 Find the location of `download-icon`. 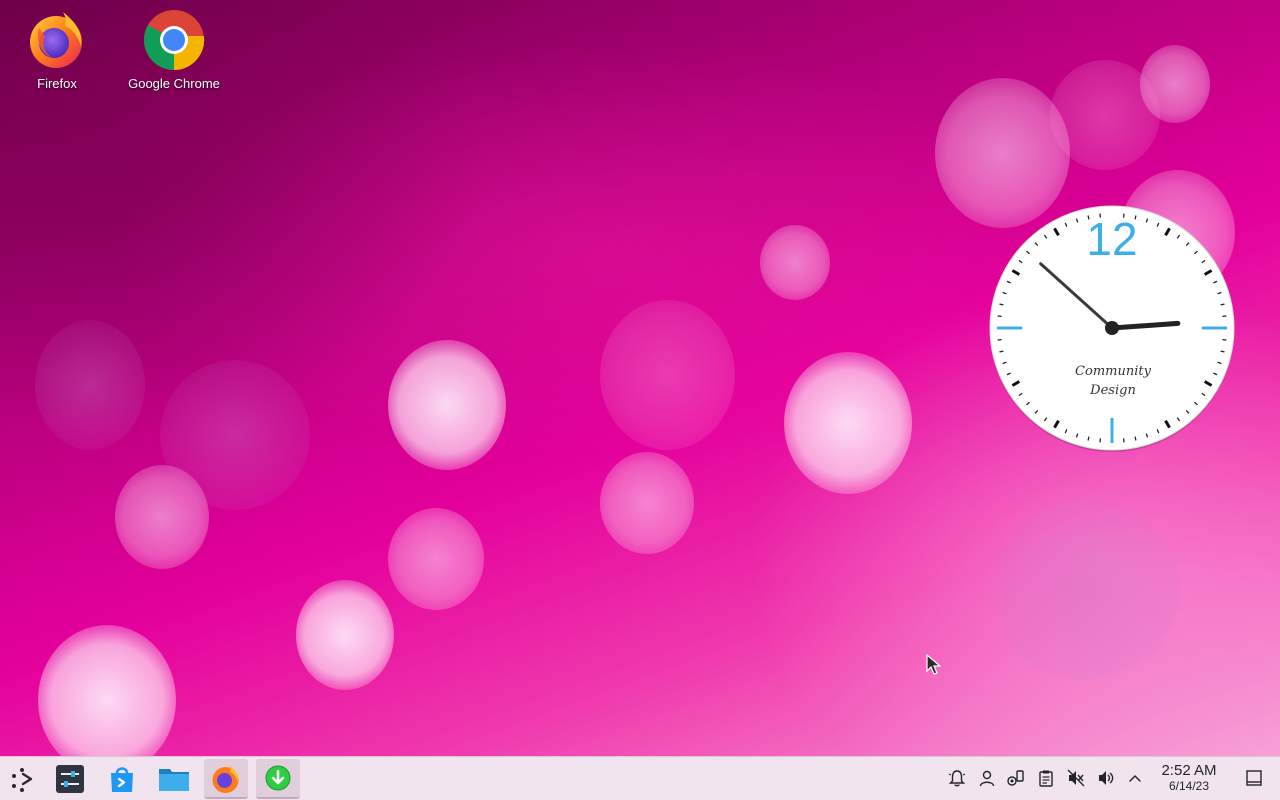

download-icon is located at coordinates (278, 778).